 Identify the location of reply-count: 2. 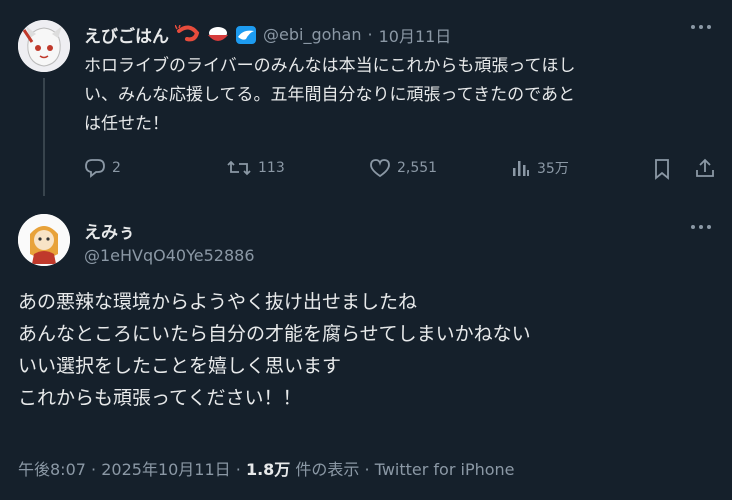
(116, 168).